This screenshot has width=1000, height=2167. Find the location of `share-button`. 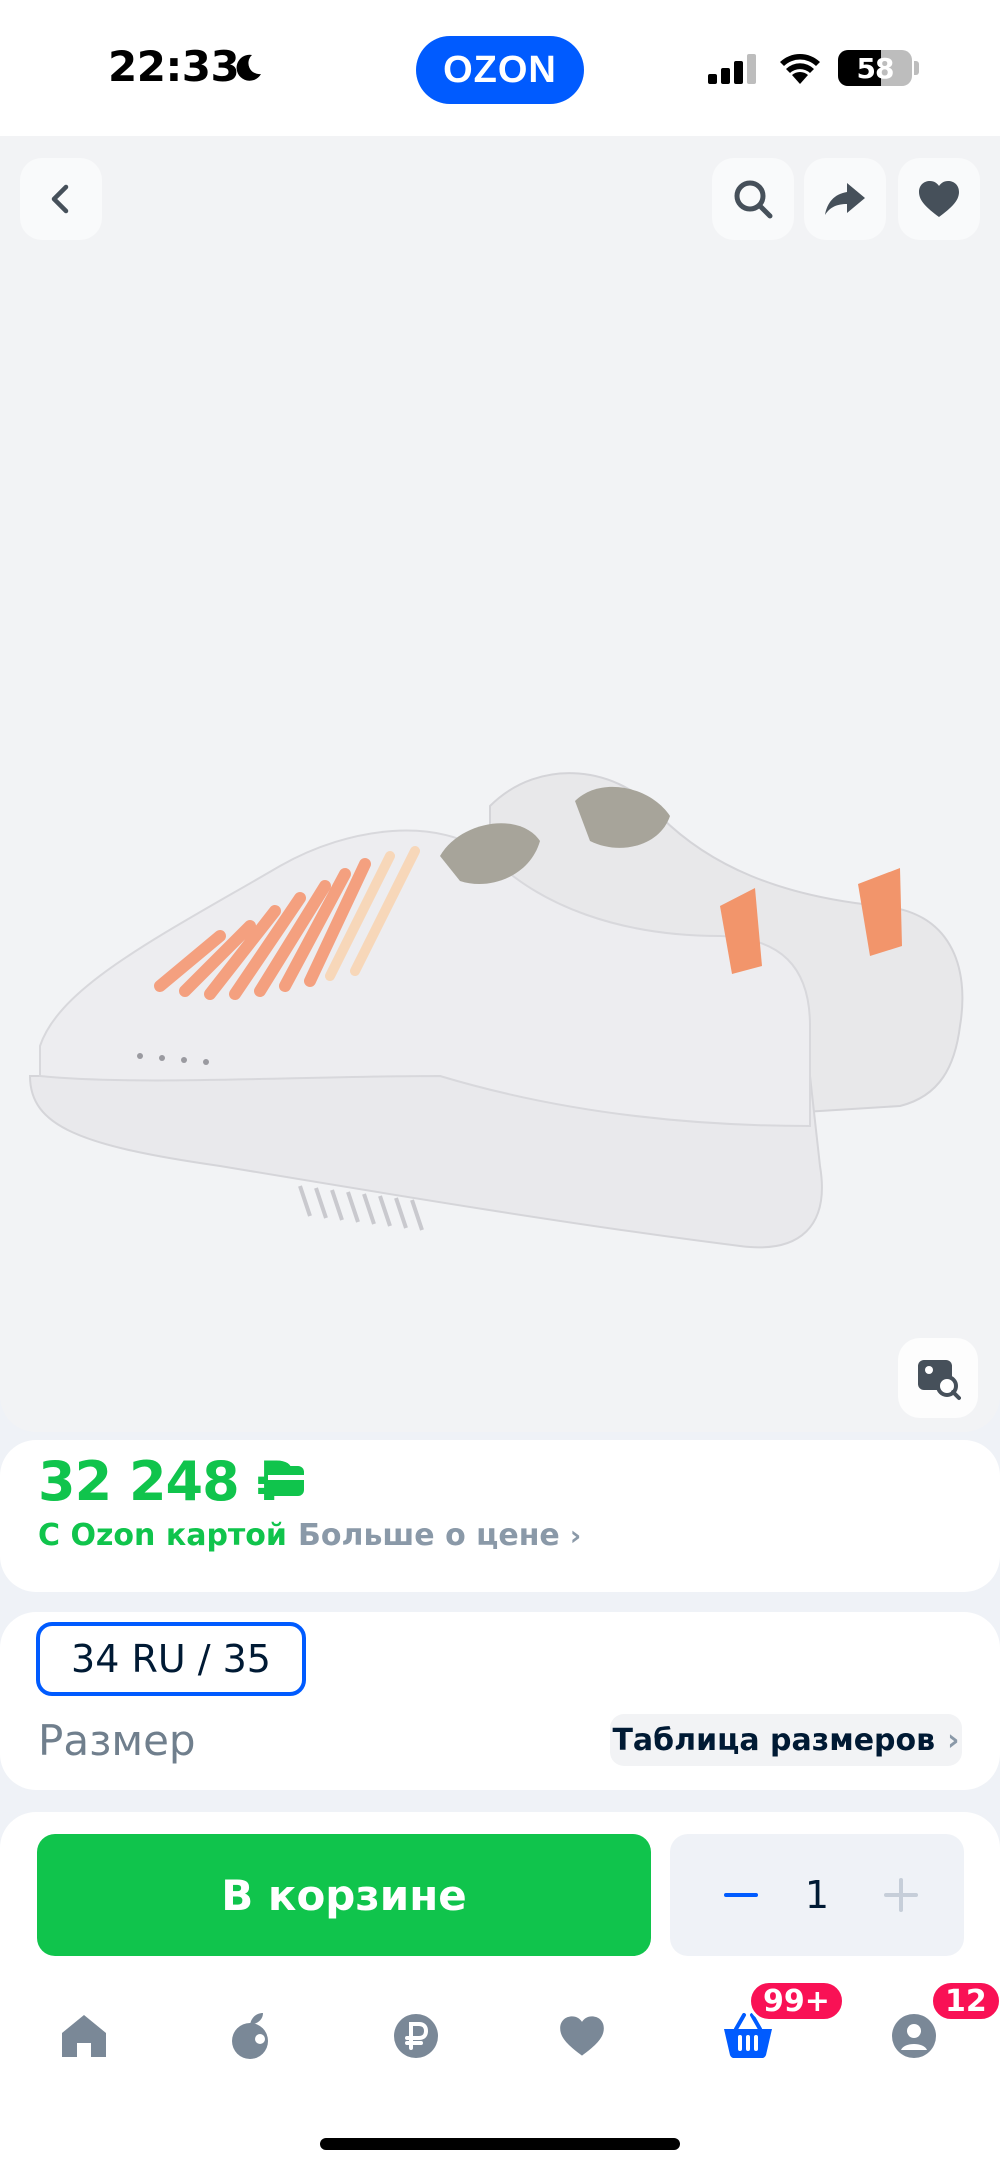

share-button is located at coordinates (845, 199).